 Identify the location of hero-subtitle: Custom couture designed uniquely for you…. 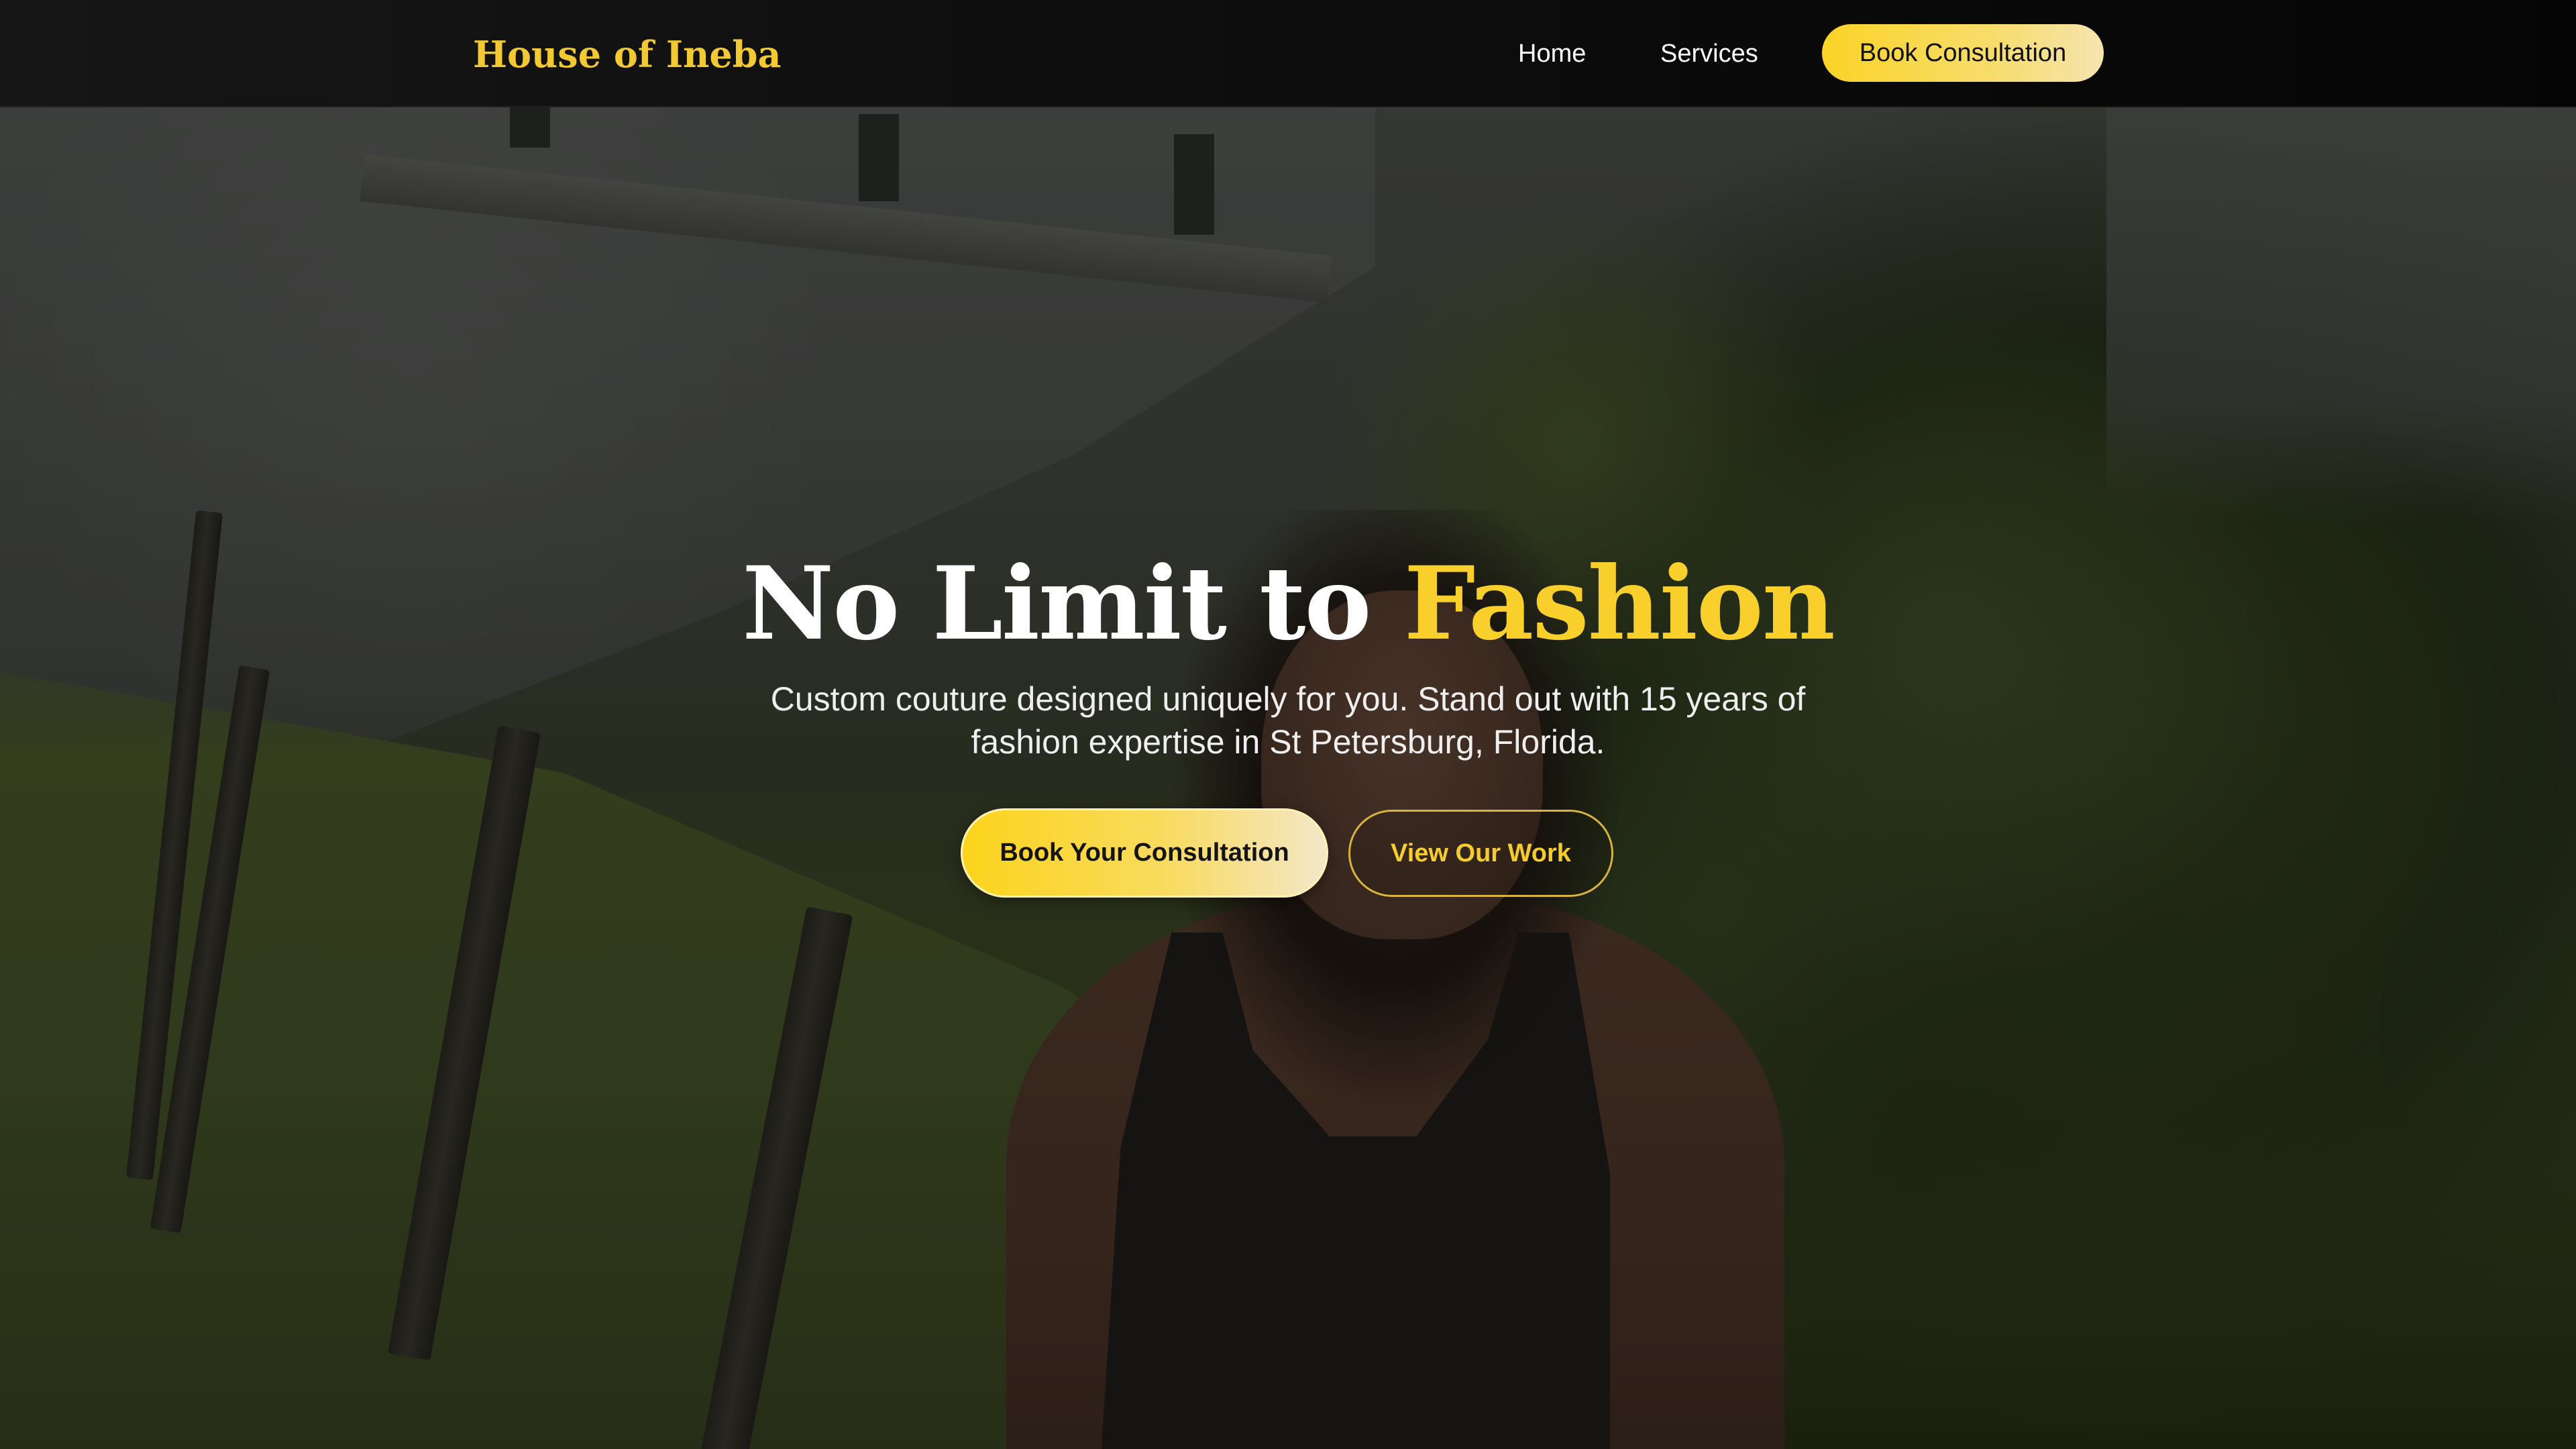
(1288, 720).